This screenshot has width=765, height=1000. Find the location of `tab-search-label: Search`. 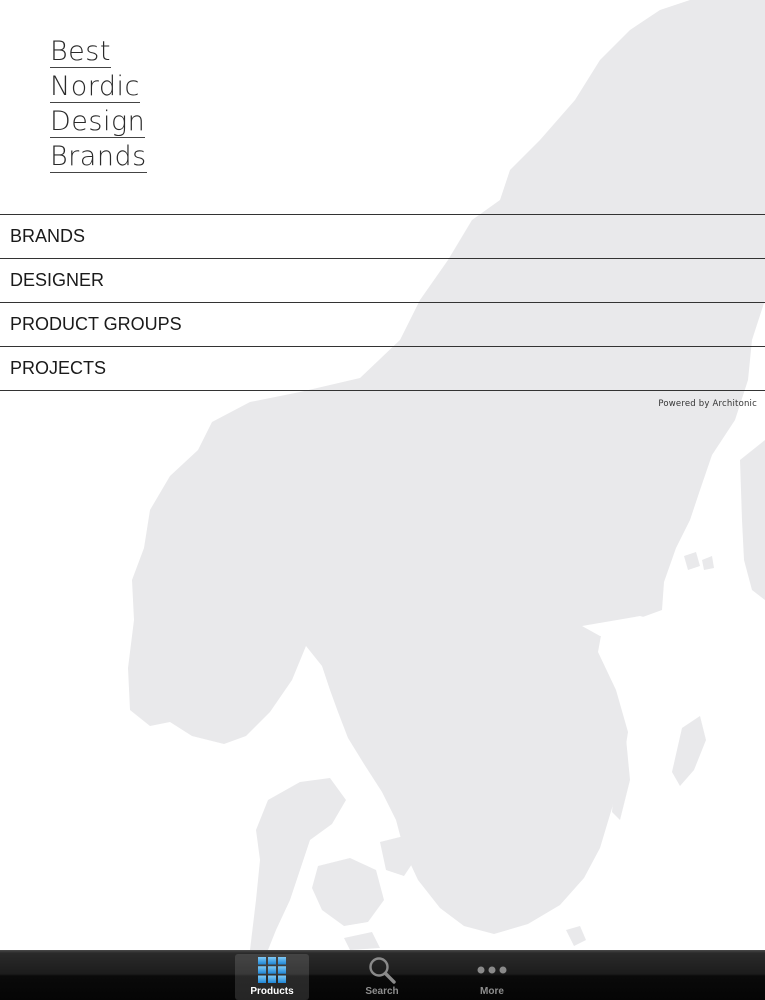

tab-search-label: Search is located at coordinates (382, 991).